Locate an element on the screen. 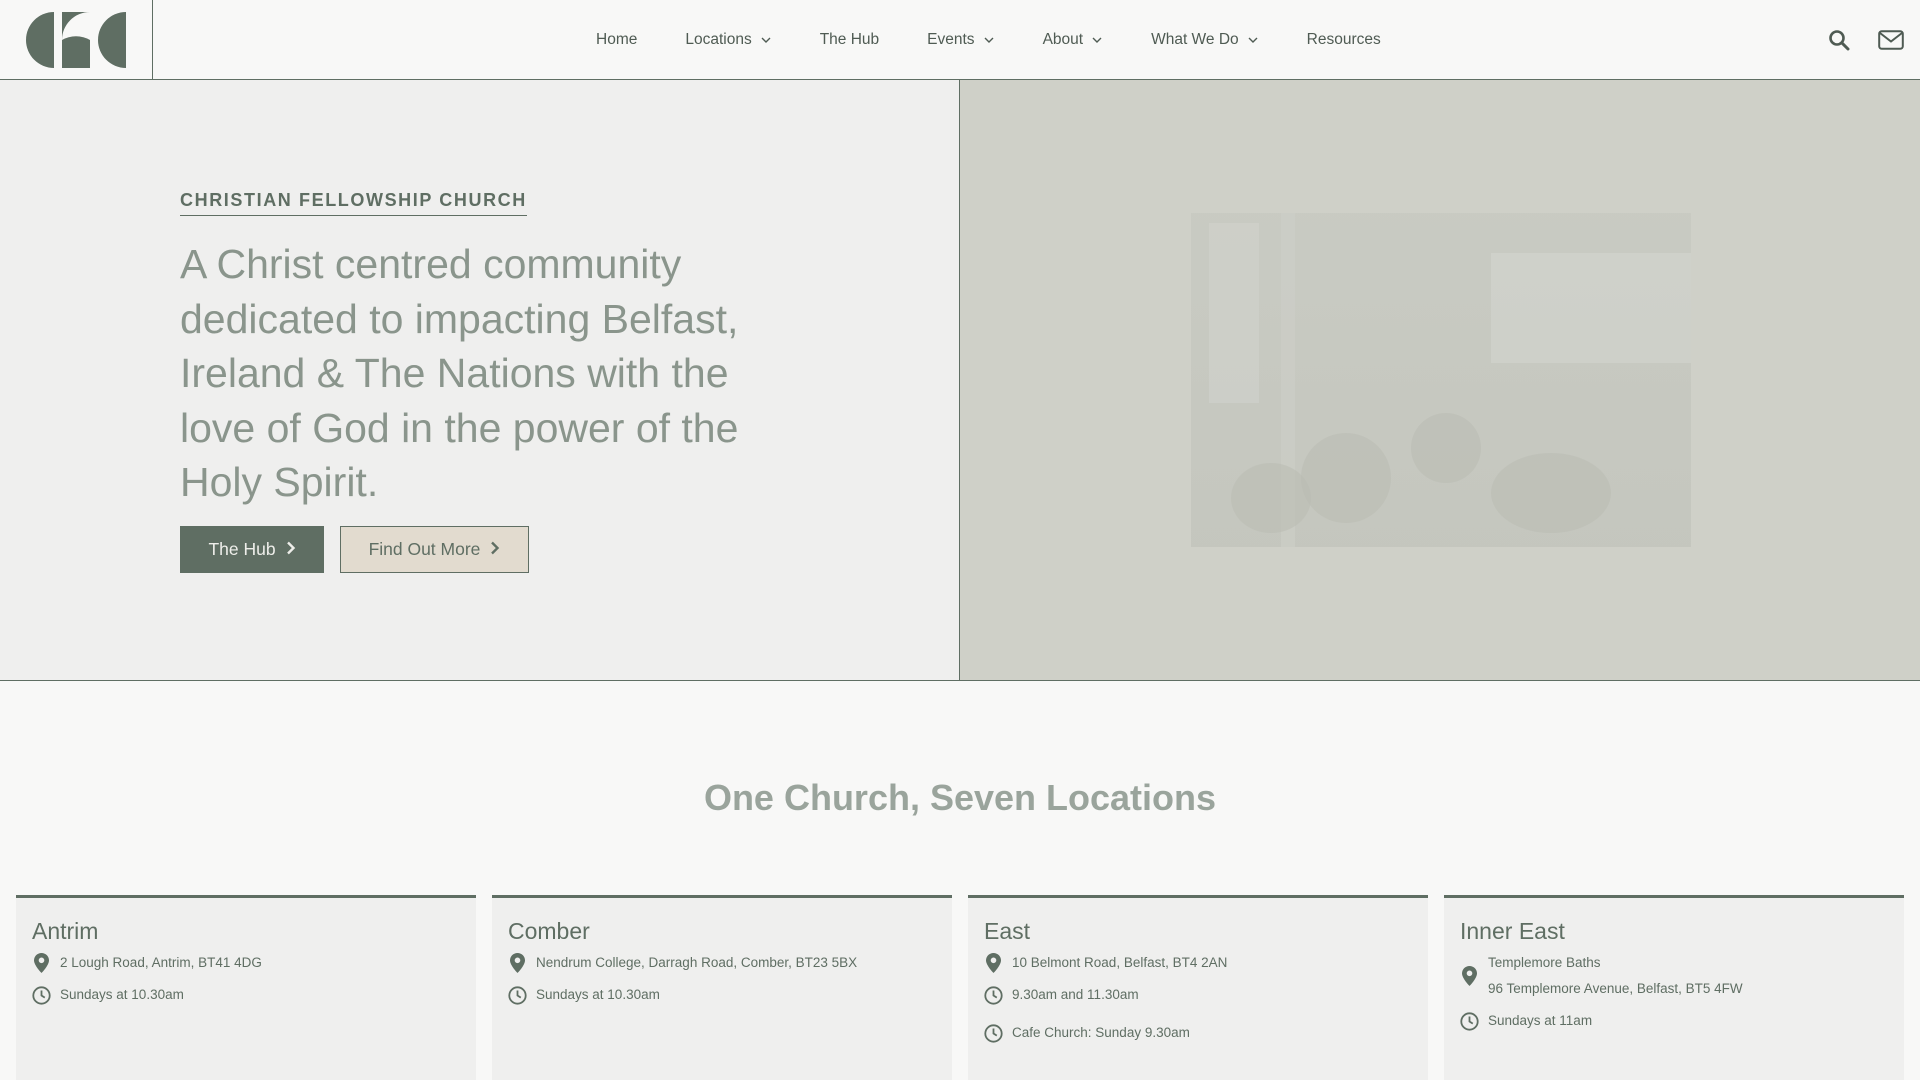  nav-locations: Locations is located at coordinates (728, 40).